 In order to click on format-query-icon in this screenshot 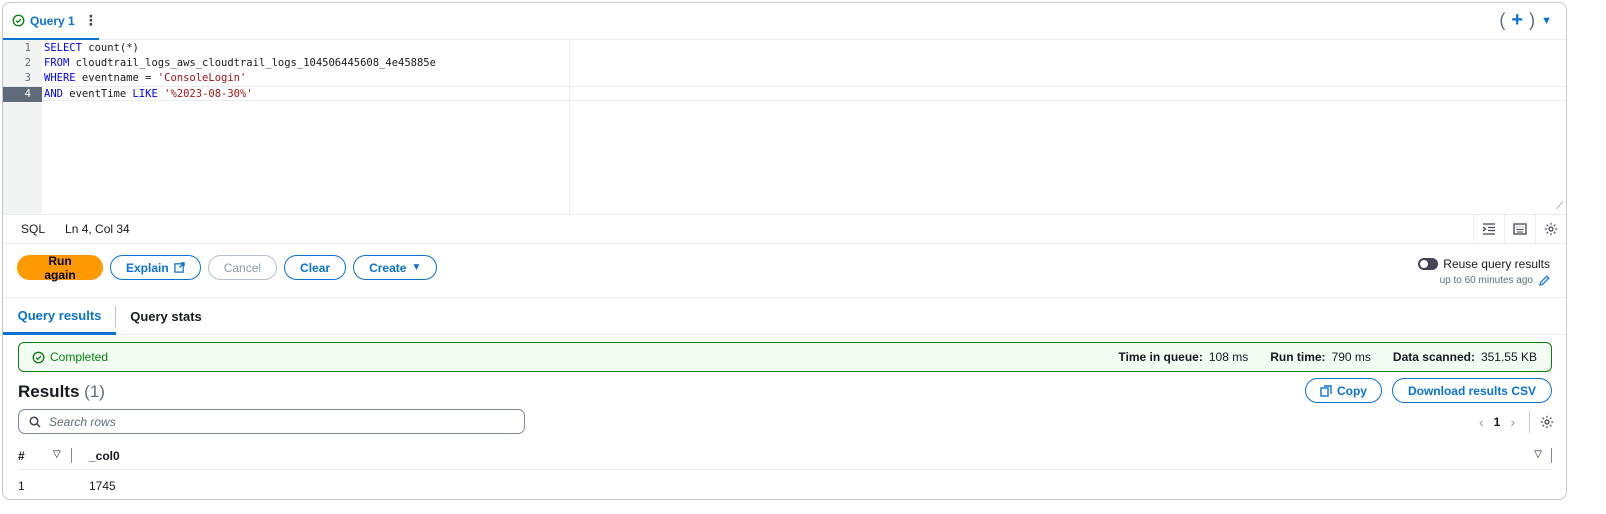, I will do `click(1488, 229)`.